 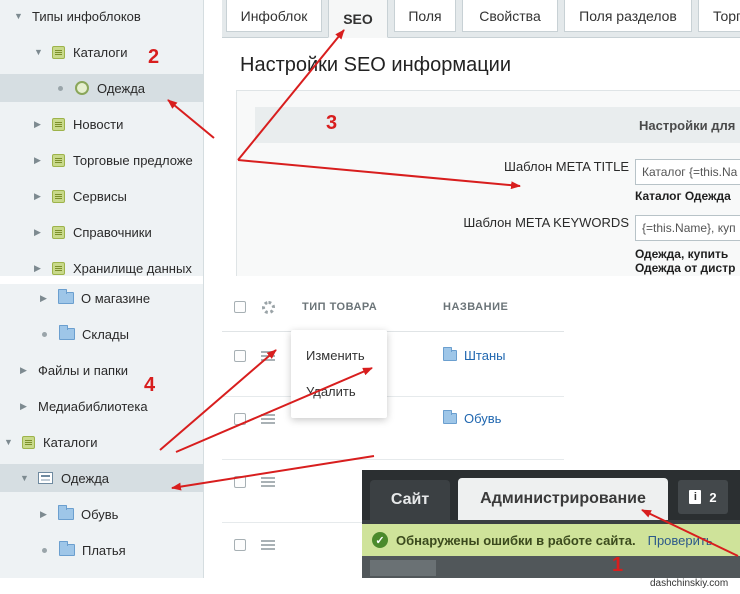 I want to click on tree-item-label: Файлы и папки, so click(x=83, y=370).